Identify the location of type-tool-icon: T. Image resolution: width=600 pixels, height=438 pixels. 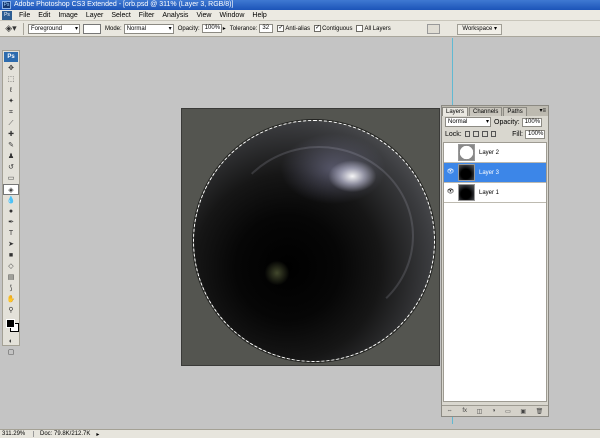
(11, 233).